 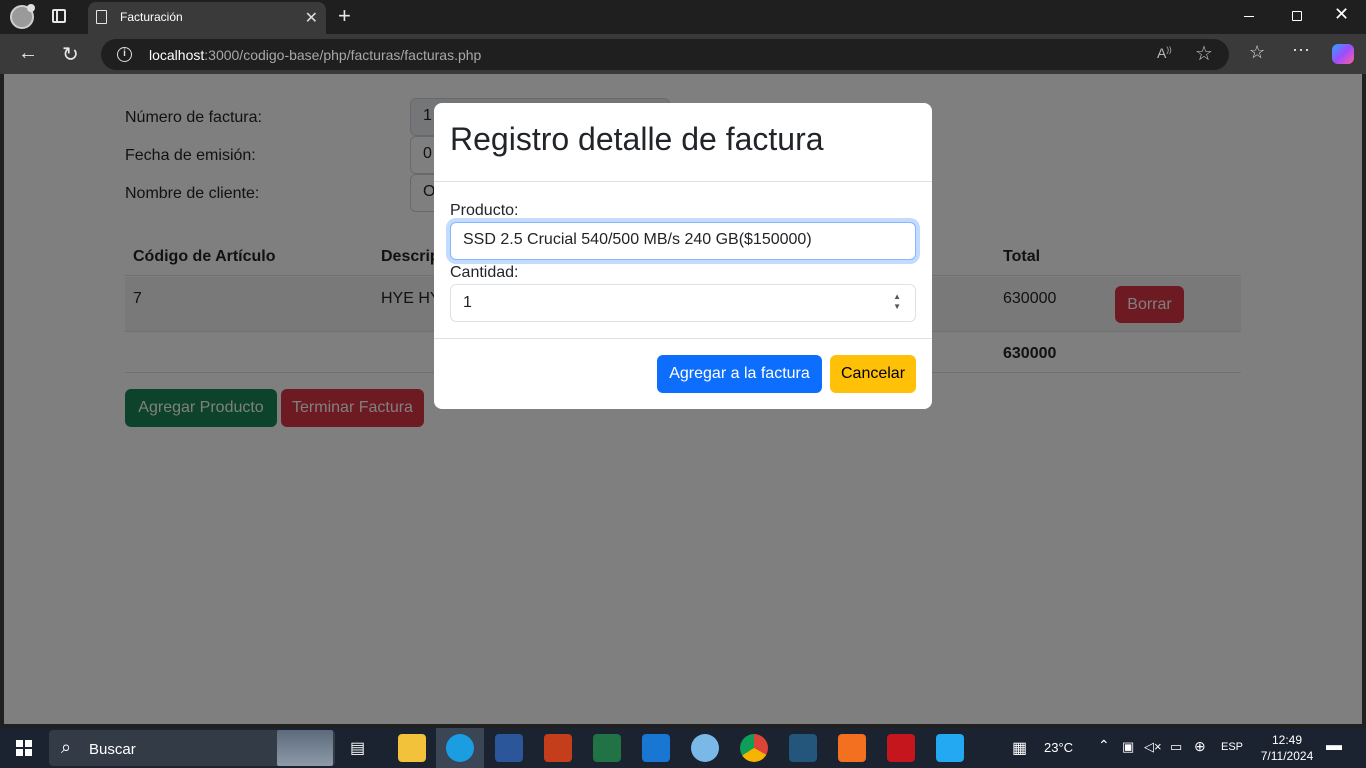 What do you see at coordinates (70, 54) in the screenshot?
I see `refresh-icon: ↻` at bounding box center [70, 54].